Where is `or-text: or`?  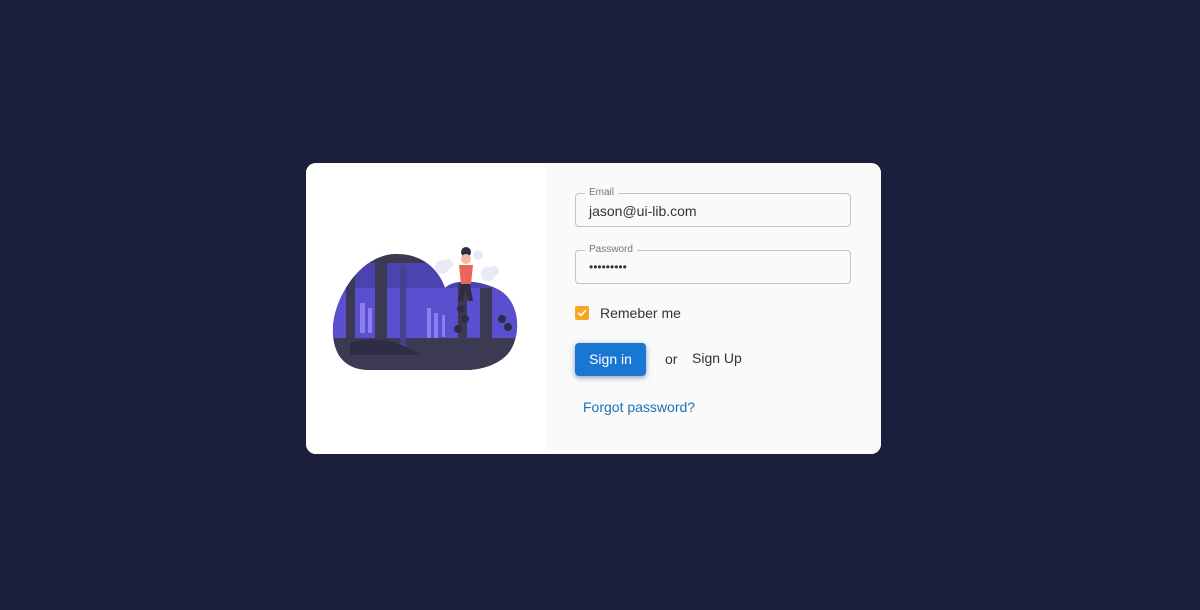
or-text: or is located at coordinates (671, 359).